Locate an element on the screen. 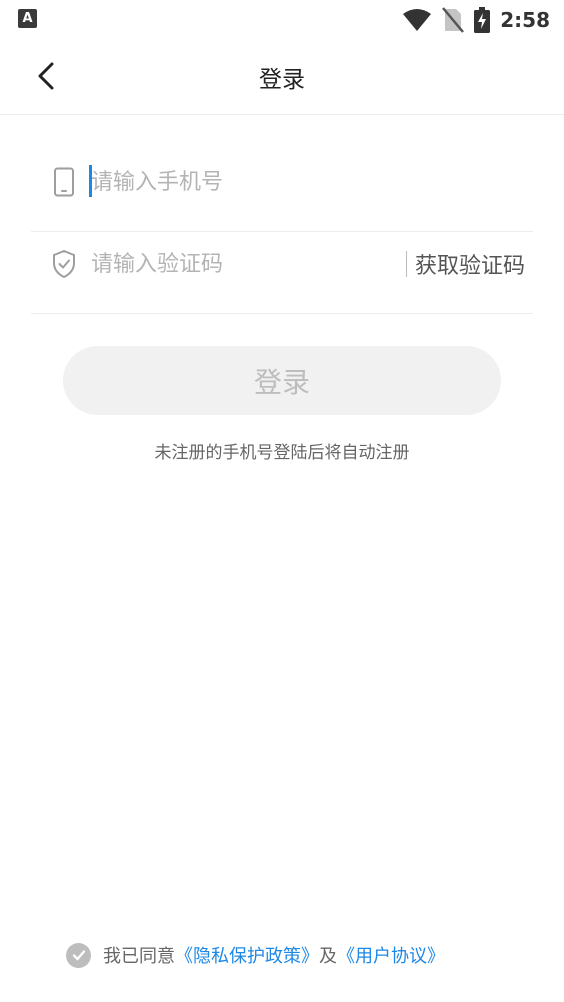 Image resolution: width=564 pixels, height=1002 pixels. get-code-button: 获取验证码 is located at coordinates (465, 264).